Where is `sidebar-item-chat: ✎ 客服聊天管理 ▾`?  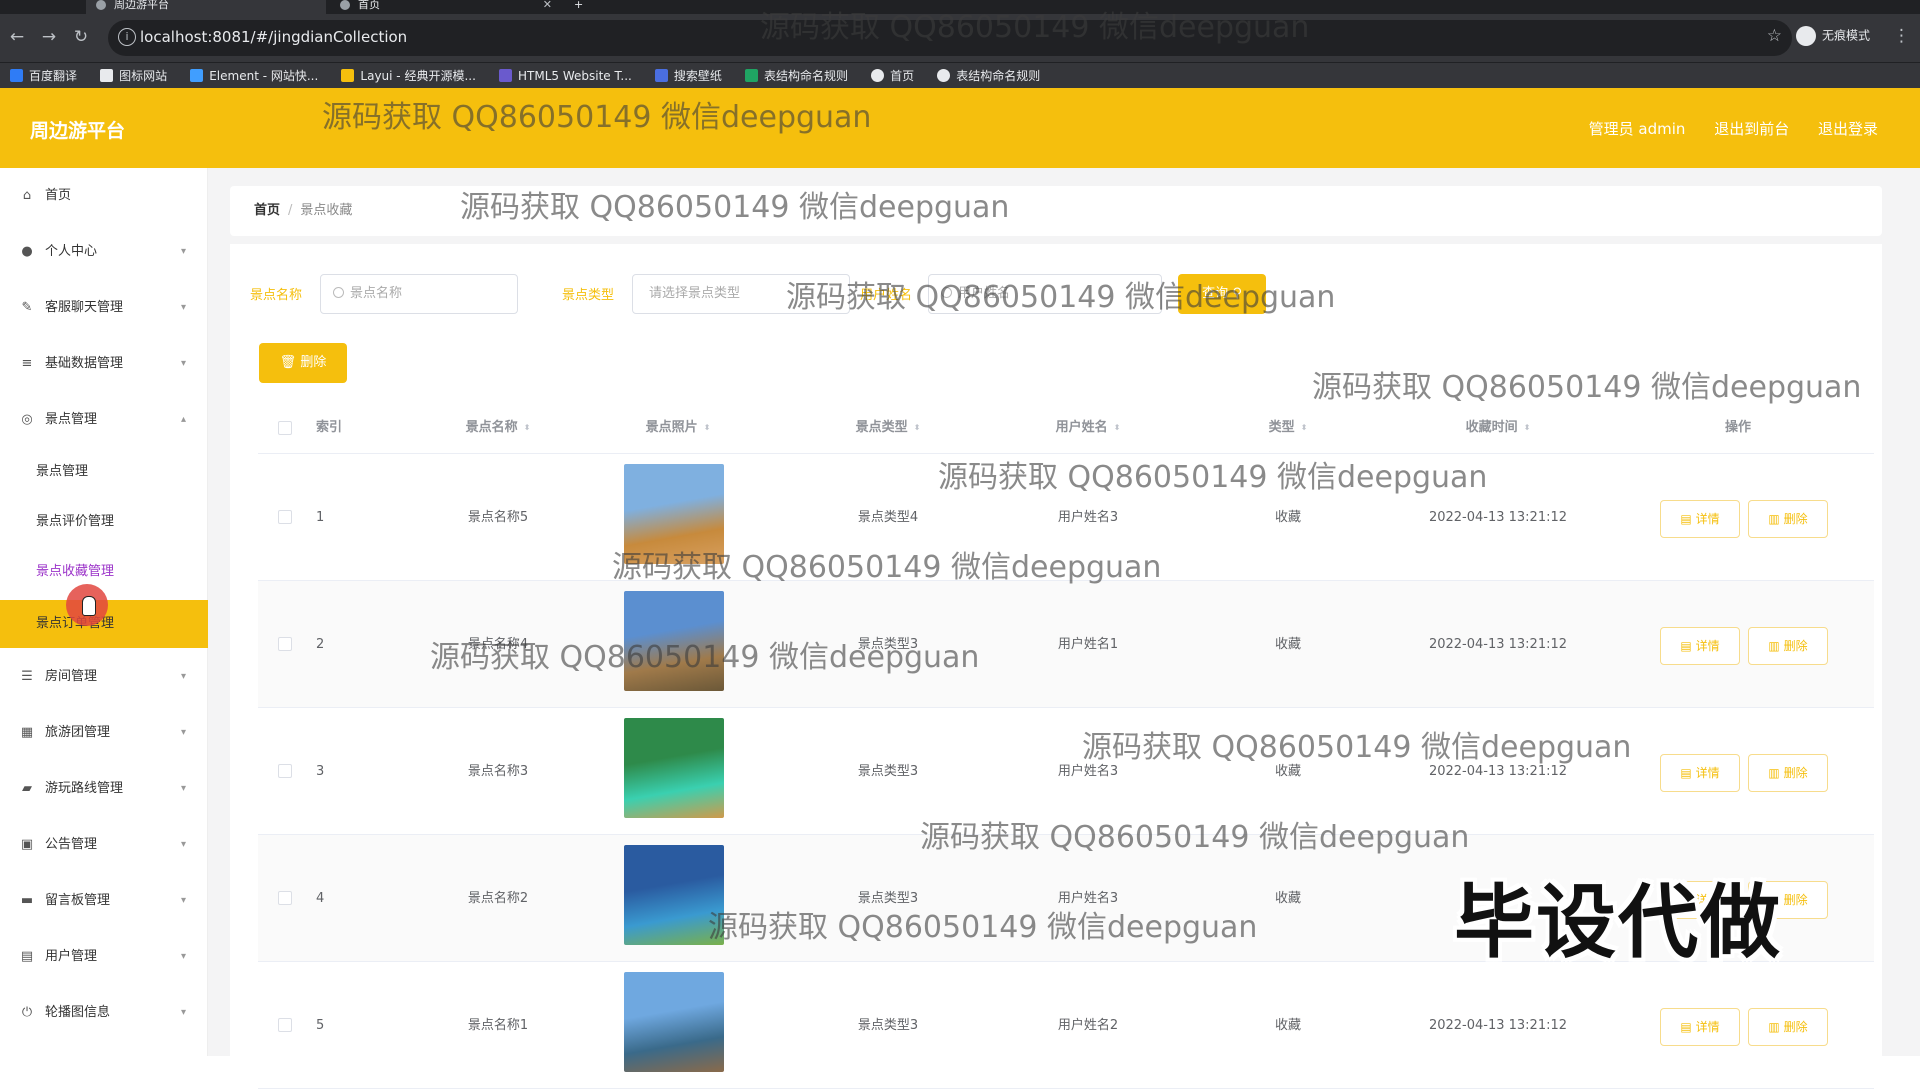 sidebar-item-chat: ✎ 客服聊天管理 ▾ is located at coordinates (104, 308).